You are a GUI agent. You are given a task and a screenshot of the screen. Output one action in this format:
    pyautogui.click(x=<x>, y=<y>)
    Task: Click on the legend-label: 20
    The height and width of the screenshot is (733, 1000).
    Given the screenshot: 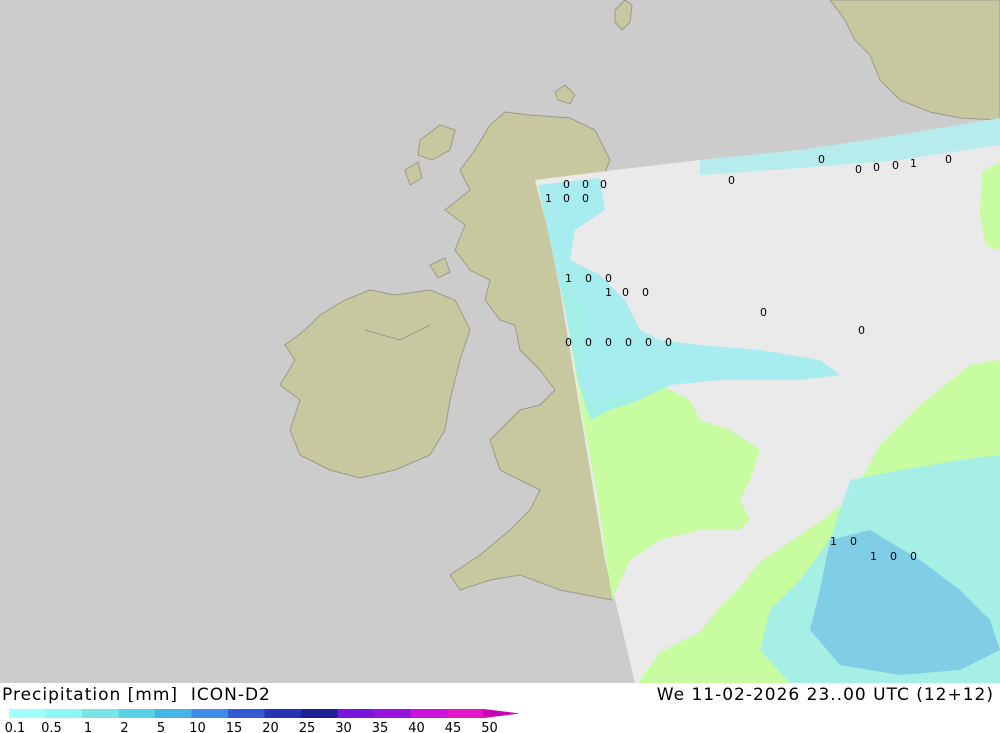 What is the action you would take?
    pyautogui.click(x=270, y=727)
    